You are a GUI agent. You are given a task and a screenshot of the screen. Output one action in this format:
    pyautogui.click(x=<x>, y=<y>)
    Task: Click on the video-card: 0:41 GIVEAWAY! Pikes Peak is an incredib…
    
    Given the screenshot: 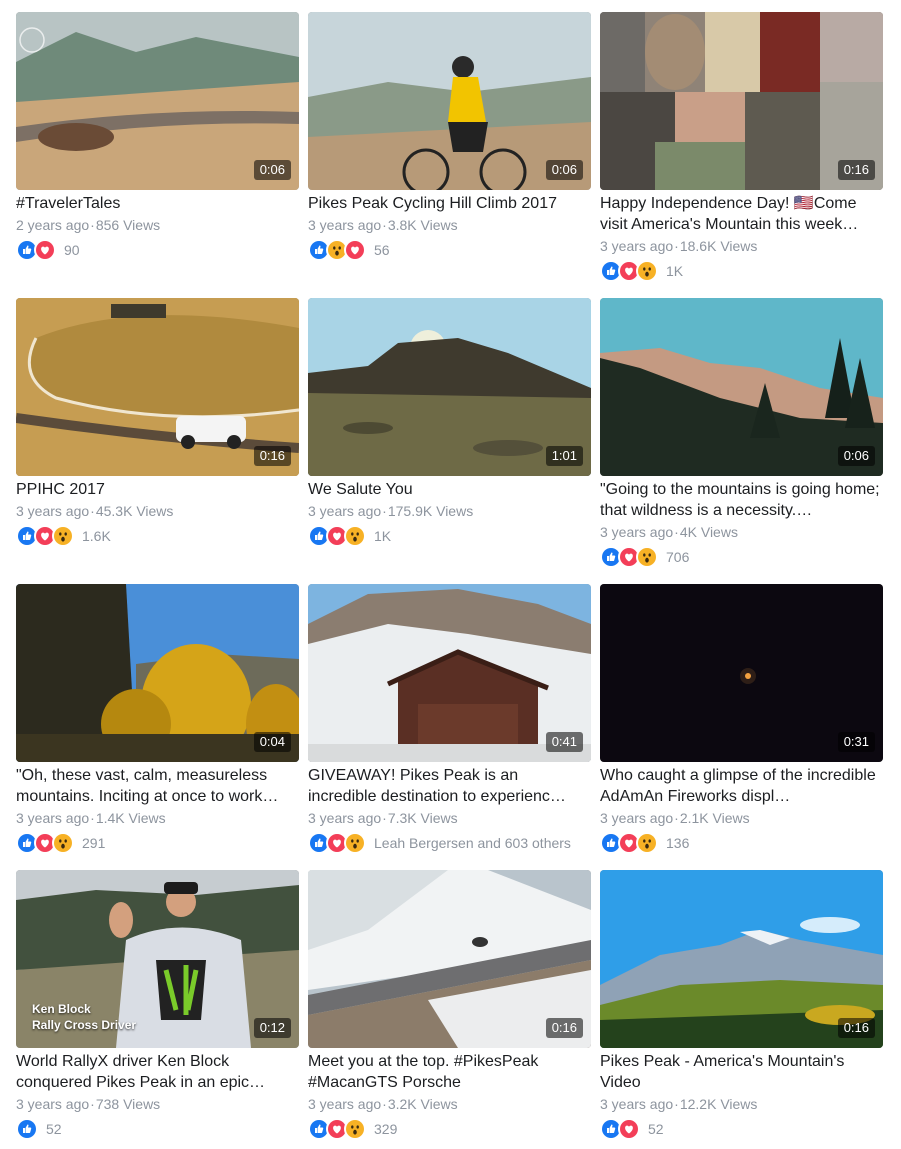 What is the action you would take?
    pyautogui.click(x=449, y=719)
    